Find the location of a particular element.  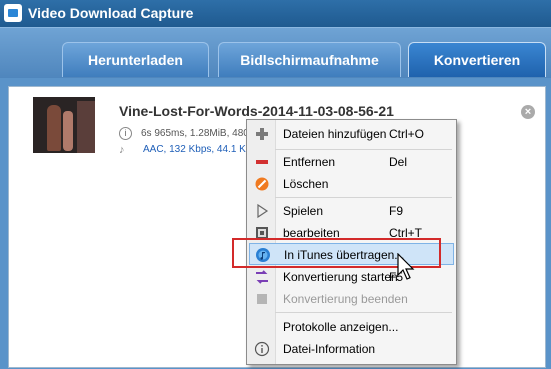

video-title: Vine-Lost-For-Words-2014-11-03-08-56-21 is located at coordinates (256, 111).